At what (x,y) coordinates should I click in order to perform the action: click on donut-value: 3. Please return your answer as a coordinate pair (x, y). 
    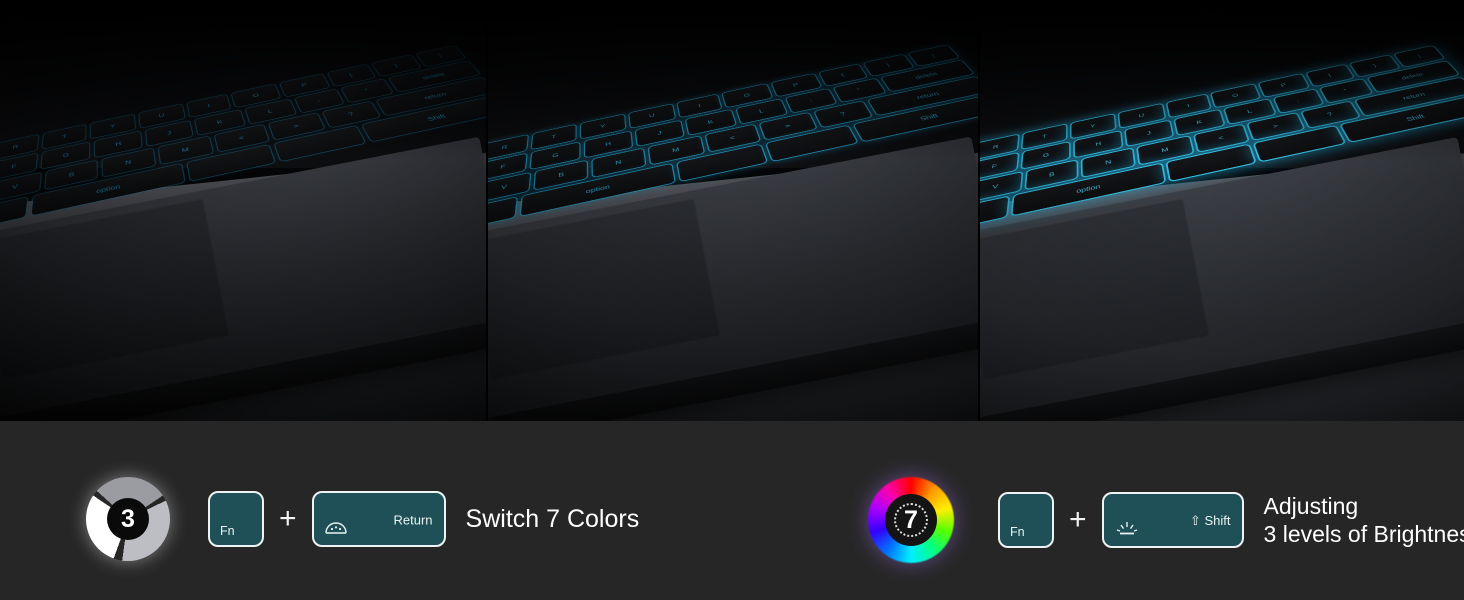
    Looking at the image, I should click on (128, 519).